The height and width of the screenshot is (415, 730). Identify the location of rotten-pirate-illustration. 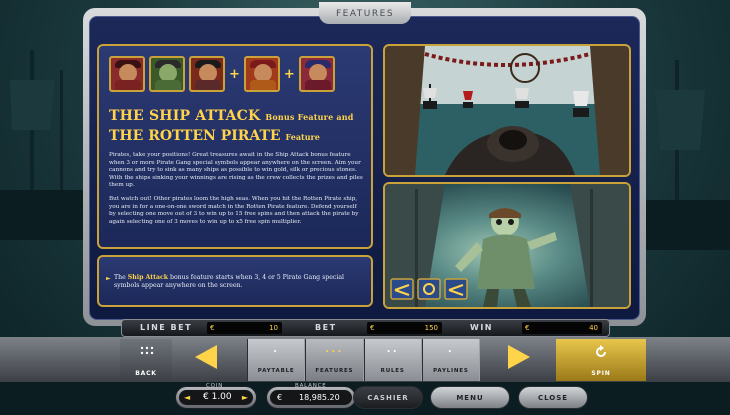
(507, 245).